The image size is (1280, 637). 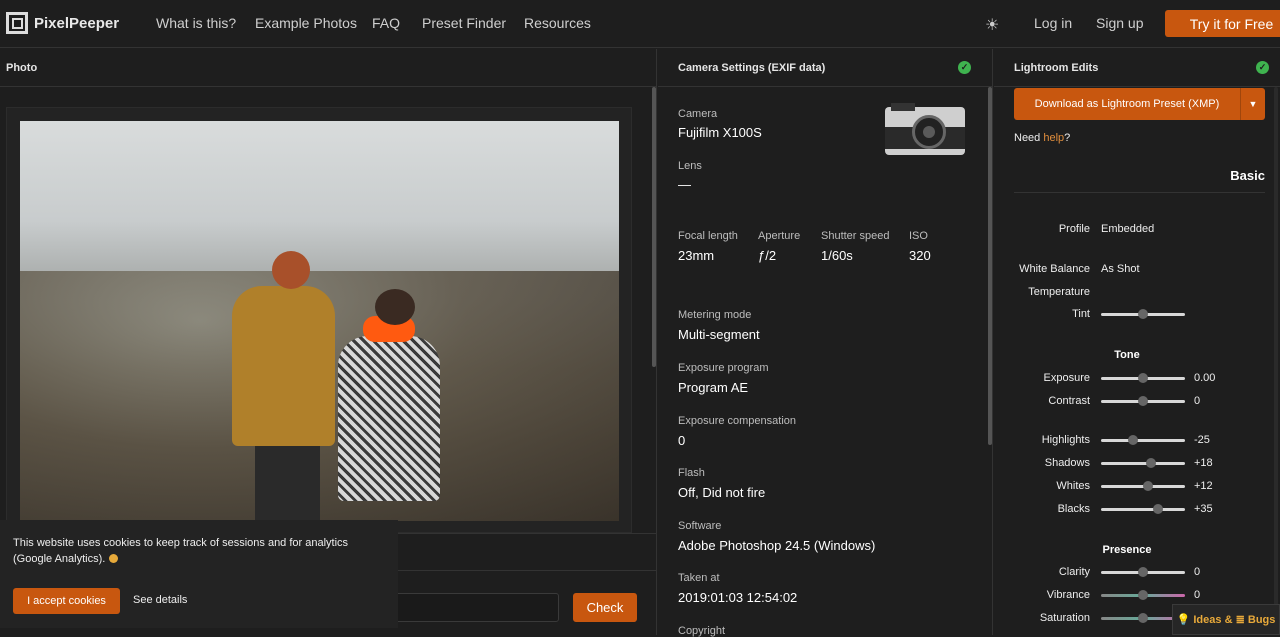 I want to click on presence-section-title: Presence, so click(x=1127, y=550).